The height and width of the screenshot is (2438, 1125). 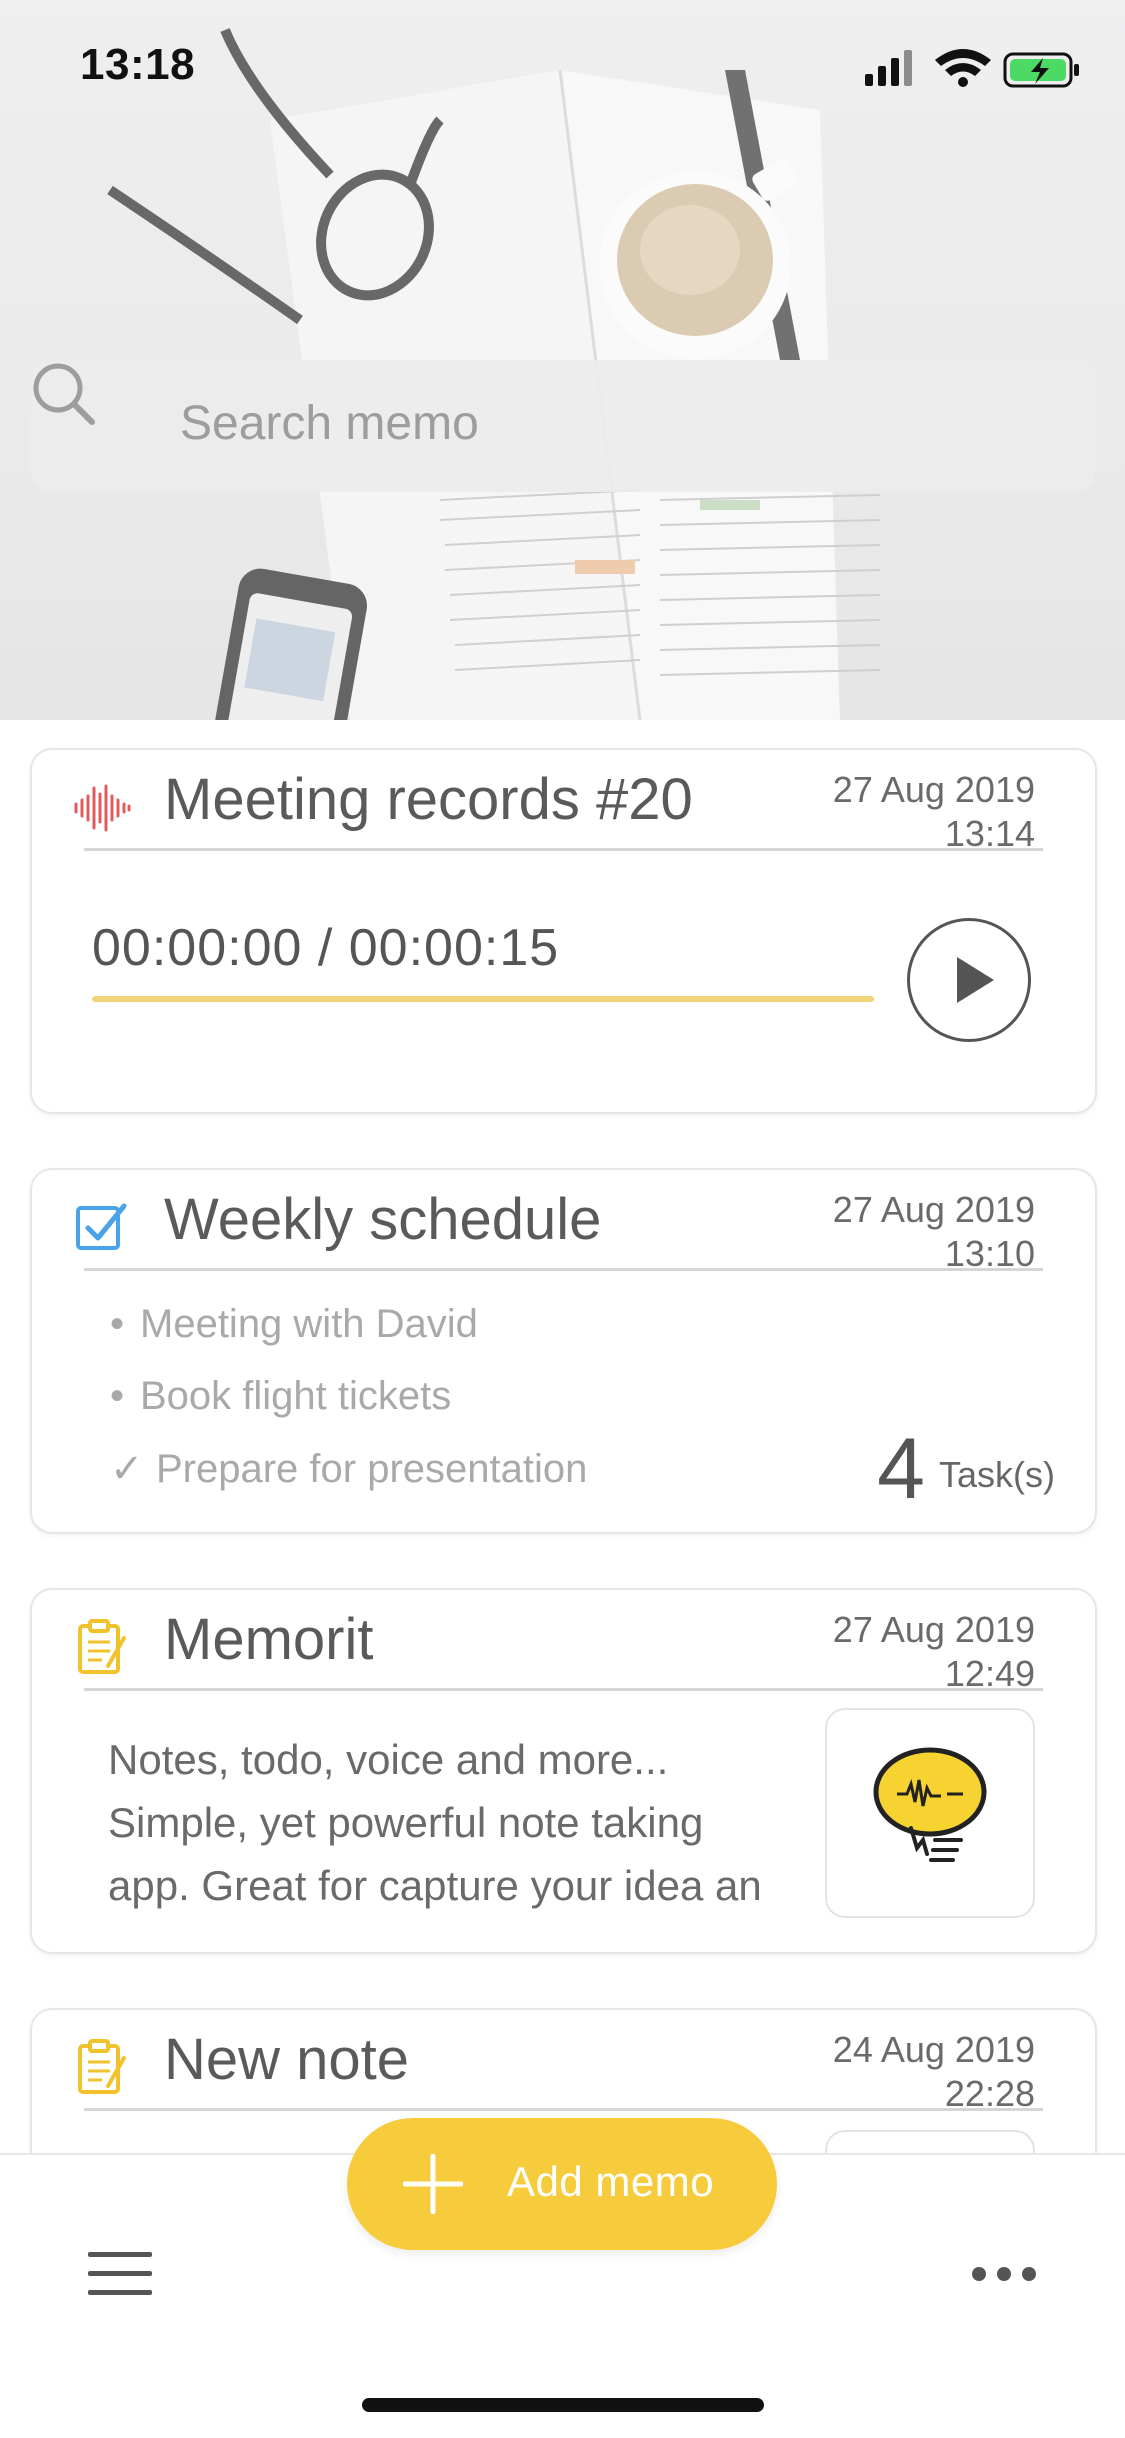 I want to click on add-memo-button: Add memo, so click(x=562, y=2184).